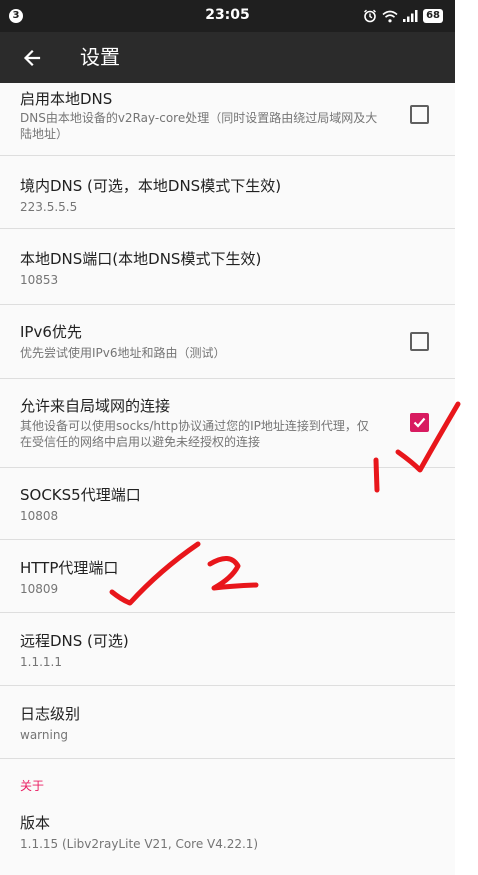  I want to click on setting-value: 1.1.15 (Libv2rayLite V21, Core V4.22.1), so click(139, 844).